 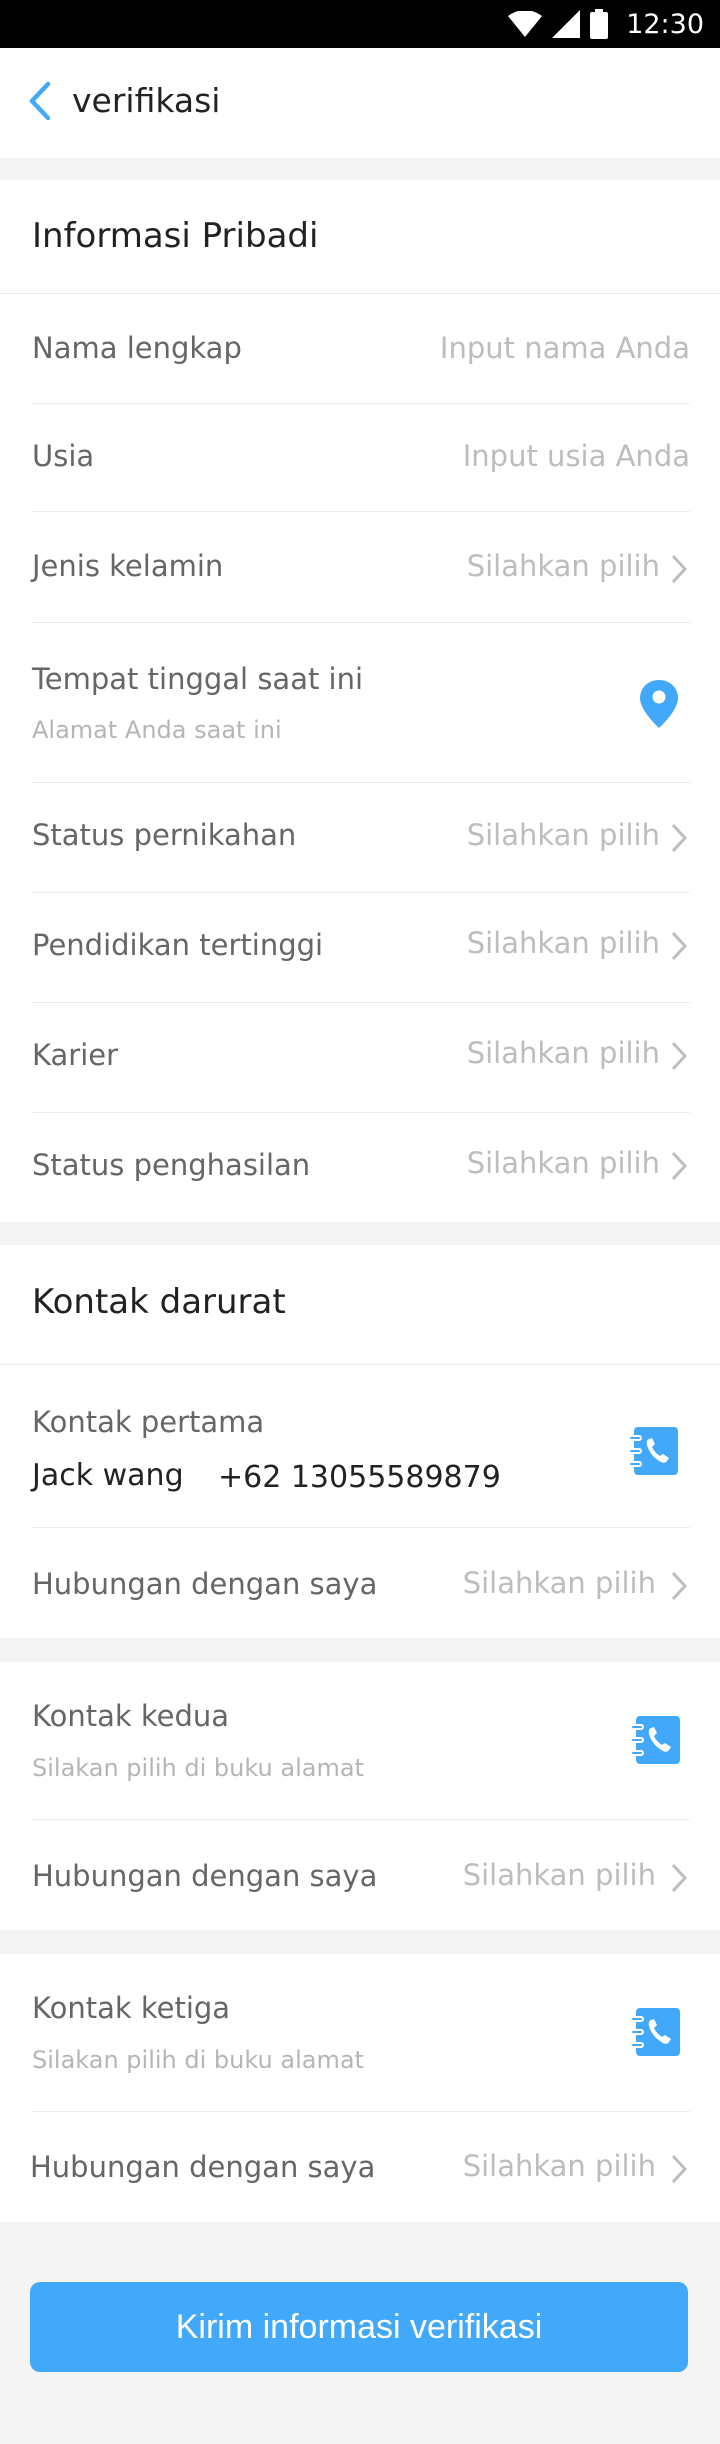 What do you see at coordinates (563, 1163) in the screenshot?
I see `income-status-select: Silahkan pilih` at bounding box center [563, 1163].